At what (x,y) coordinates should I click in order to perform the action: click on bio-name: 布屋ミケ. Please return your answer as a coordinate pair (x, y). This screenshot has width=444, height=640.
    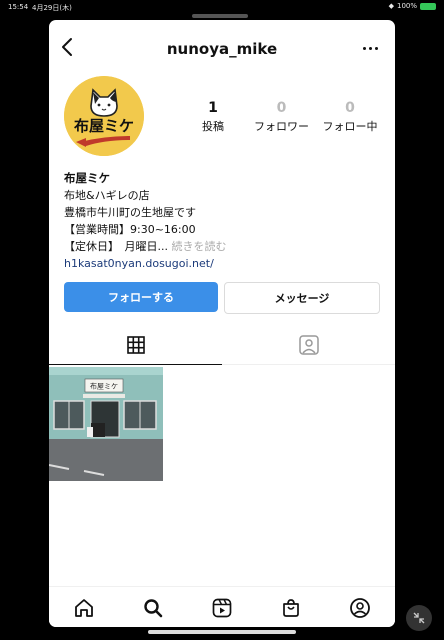
    Looking at the image, I should click on (87, 178).